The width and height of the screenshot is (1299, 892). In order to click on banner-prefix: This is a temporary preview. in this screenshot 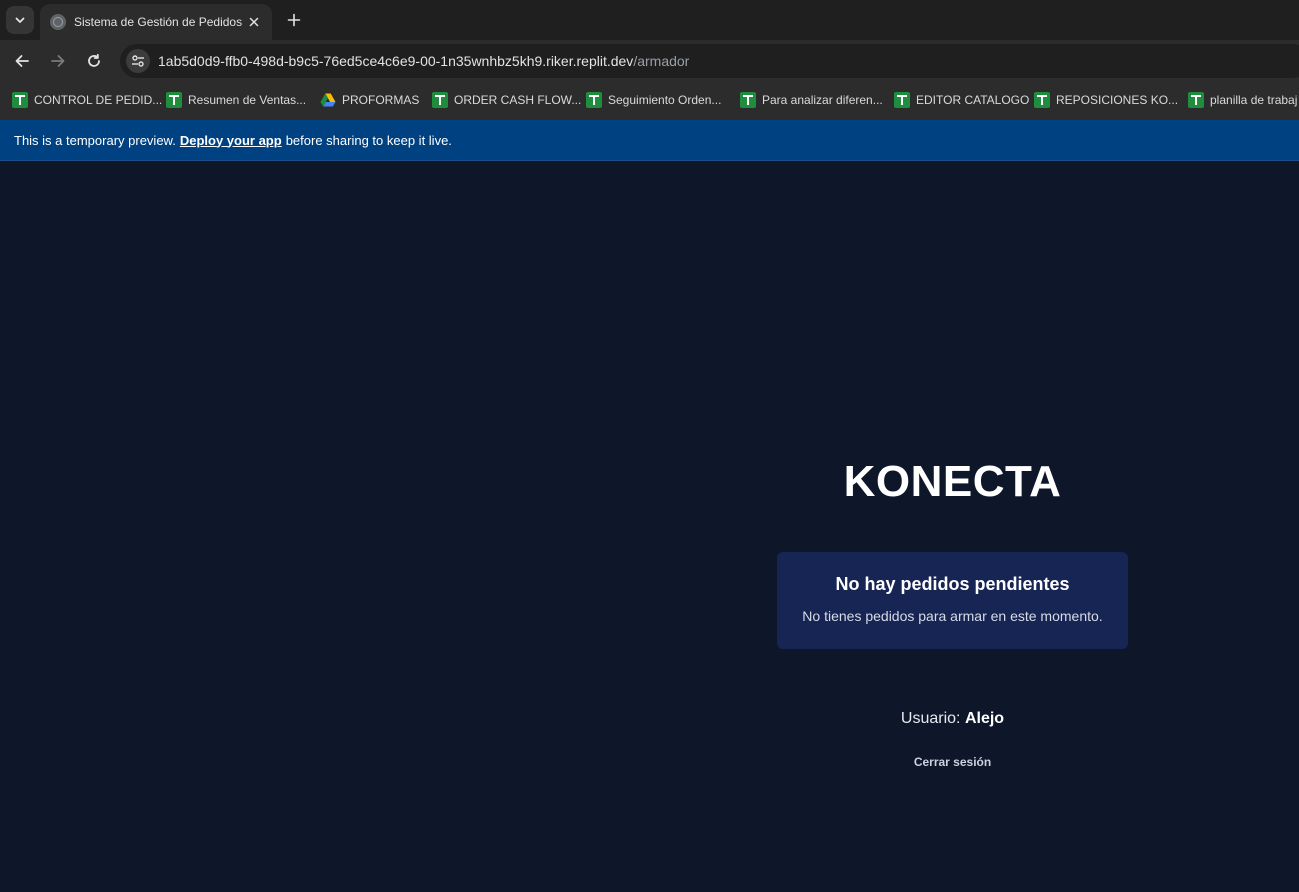, I will do `click(95, 140)`.